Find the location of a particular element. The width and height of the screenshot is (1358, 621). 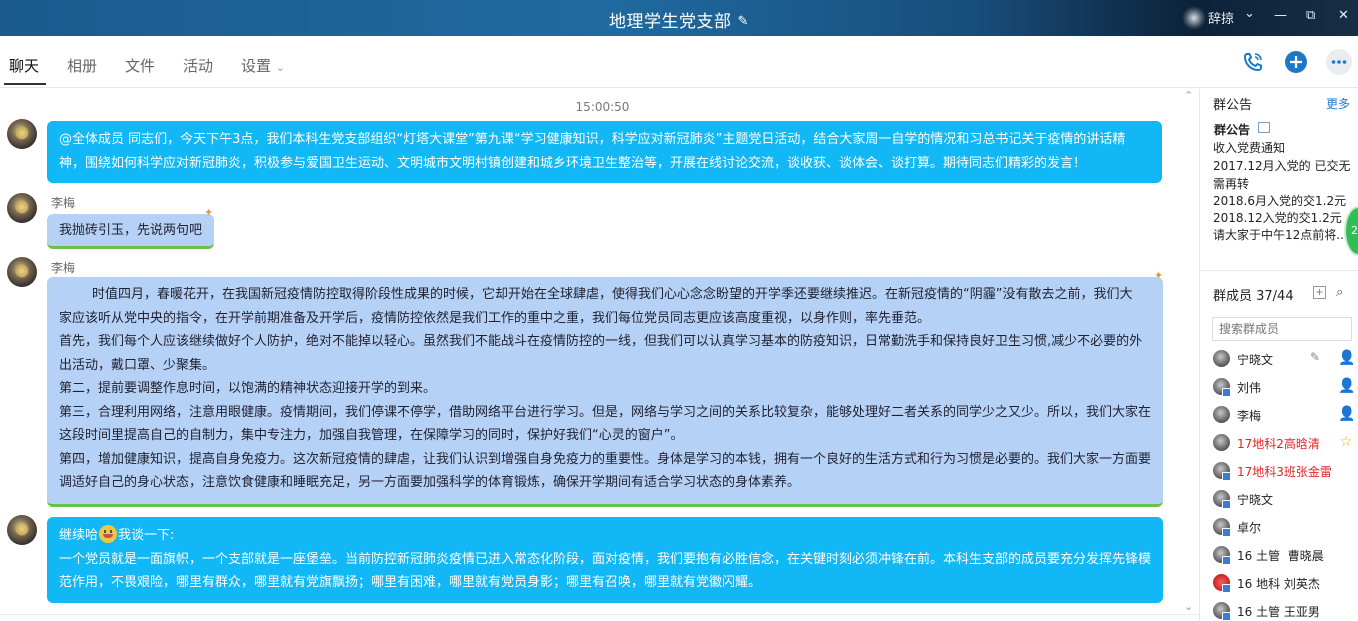

divider is located at coordinates (599, 614).